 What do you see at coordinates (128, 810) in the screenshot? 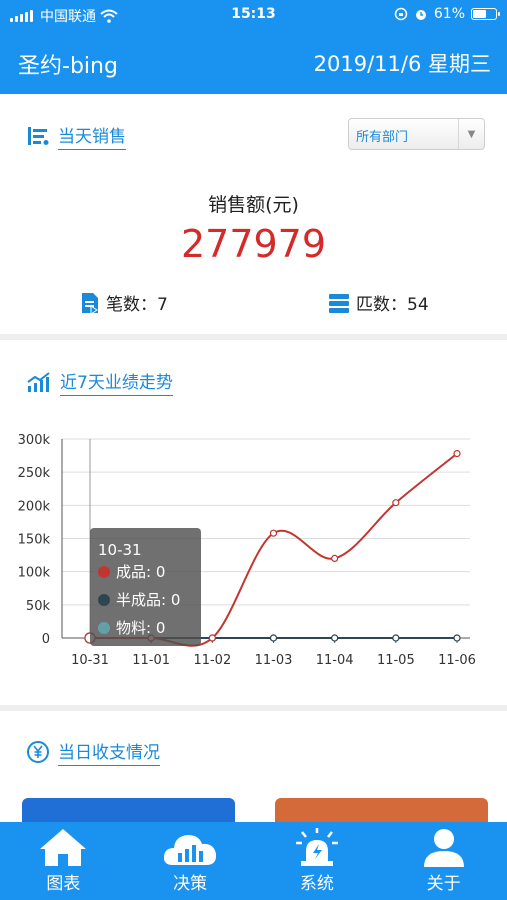
I see `income-button` at bounding box center [128, 810].